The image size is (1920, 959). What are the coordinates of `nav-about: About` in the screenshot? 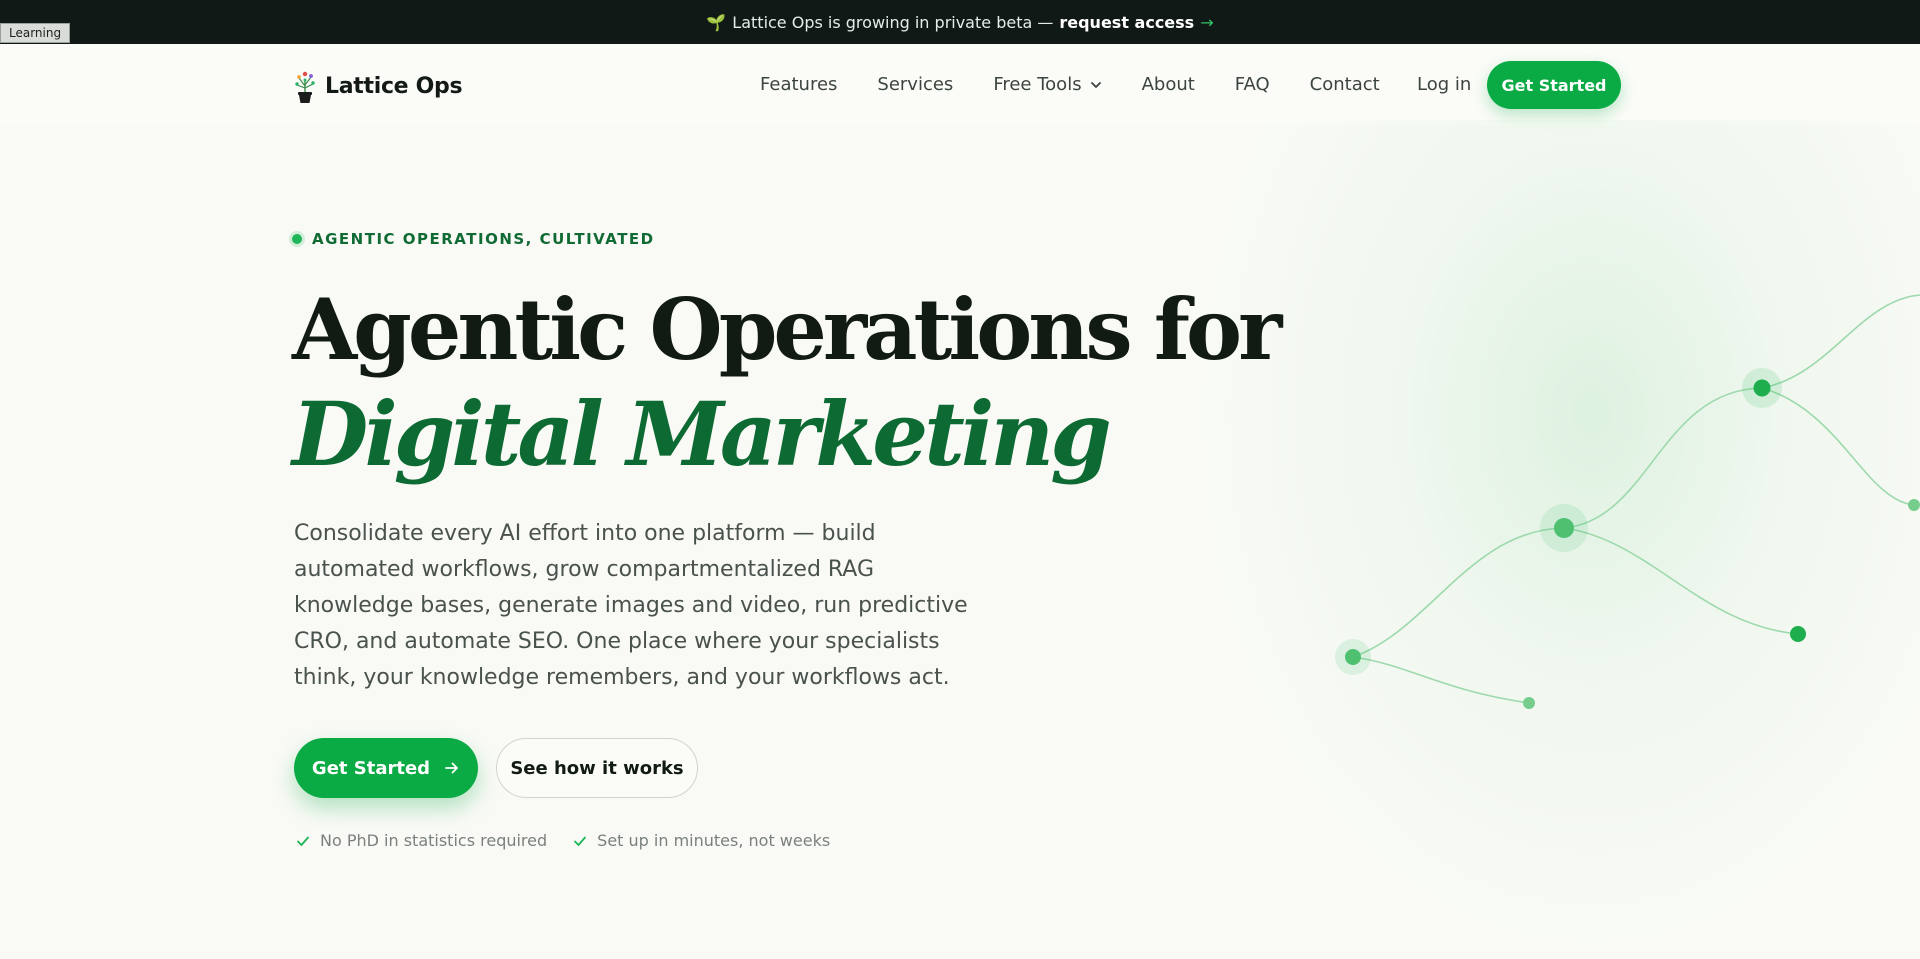 It's located at (1168, 84).